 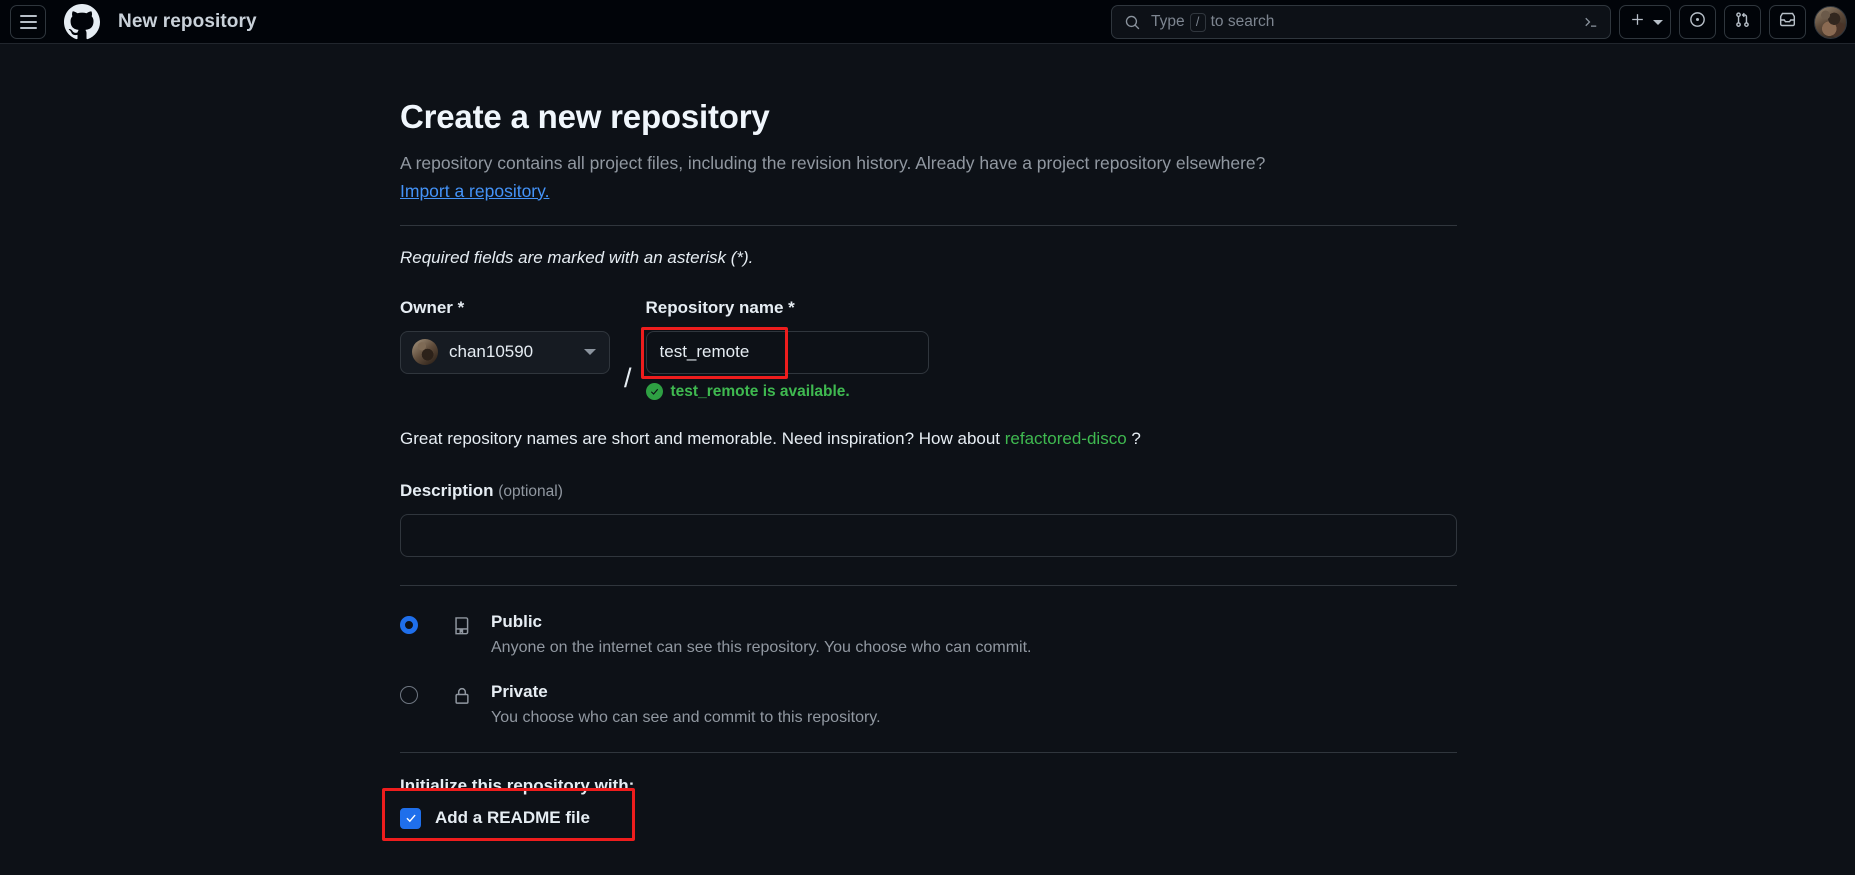 What do you see at coordinates (1591, 22) in the screenshot?
I see `command-palette-terminal-icon` at bounding box center [1591, 22].